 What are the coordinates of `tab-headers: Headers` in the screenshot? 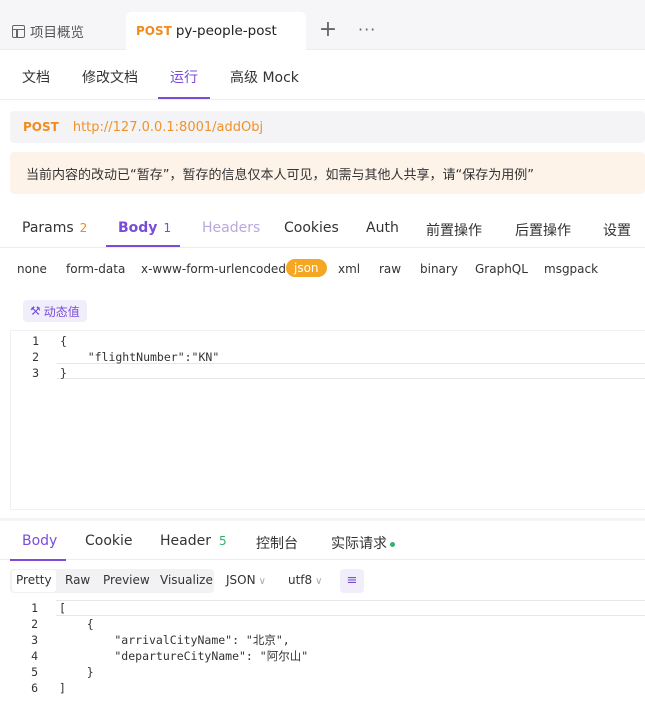 It's located at (231, 228).